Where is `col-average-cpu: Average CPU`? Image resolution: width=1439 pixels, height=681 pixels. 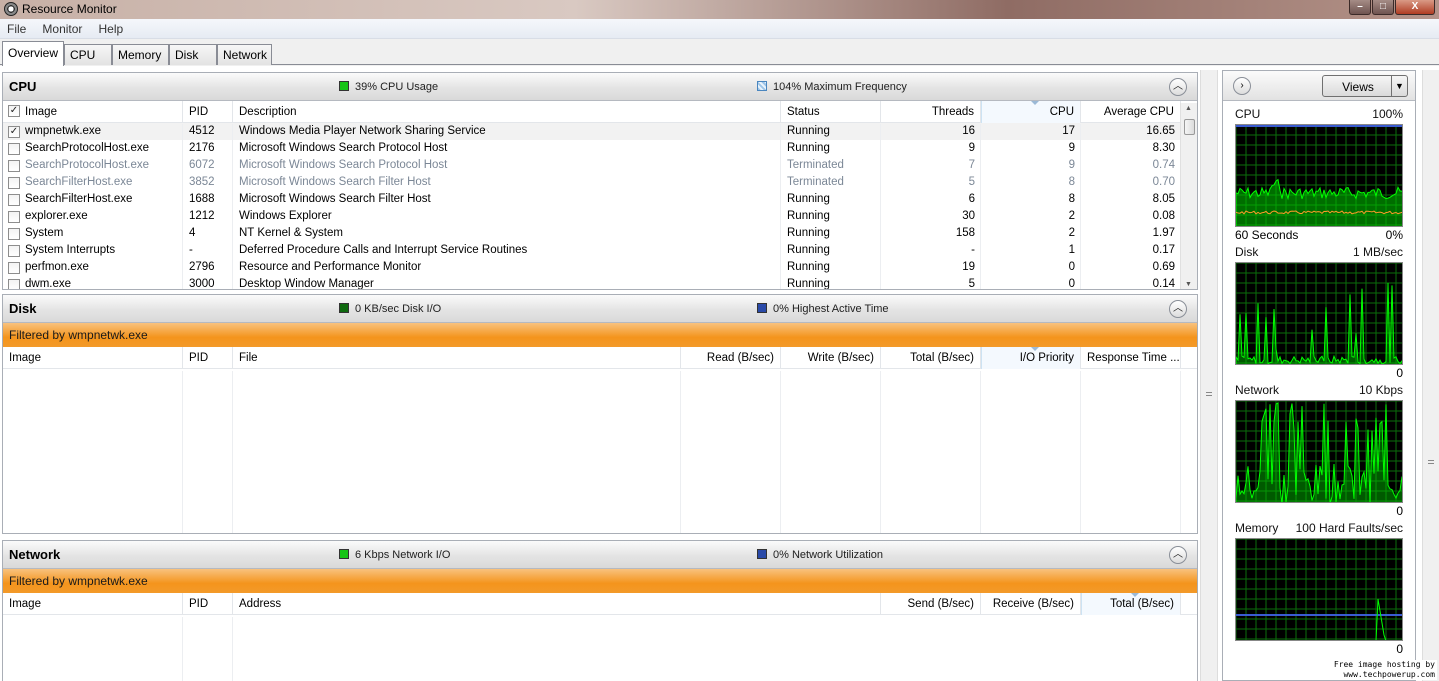
col-average-cpu: Average CPU is located at coordinates (1131, 112).